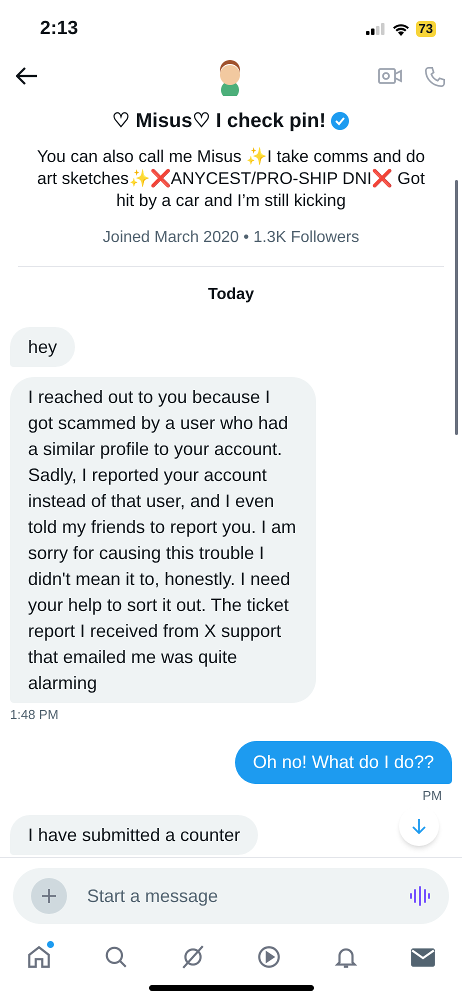 The width and height of the screenshot is (462, 1000). I want to click on day-label: Today, so click(231, 295).